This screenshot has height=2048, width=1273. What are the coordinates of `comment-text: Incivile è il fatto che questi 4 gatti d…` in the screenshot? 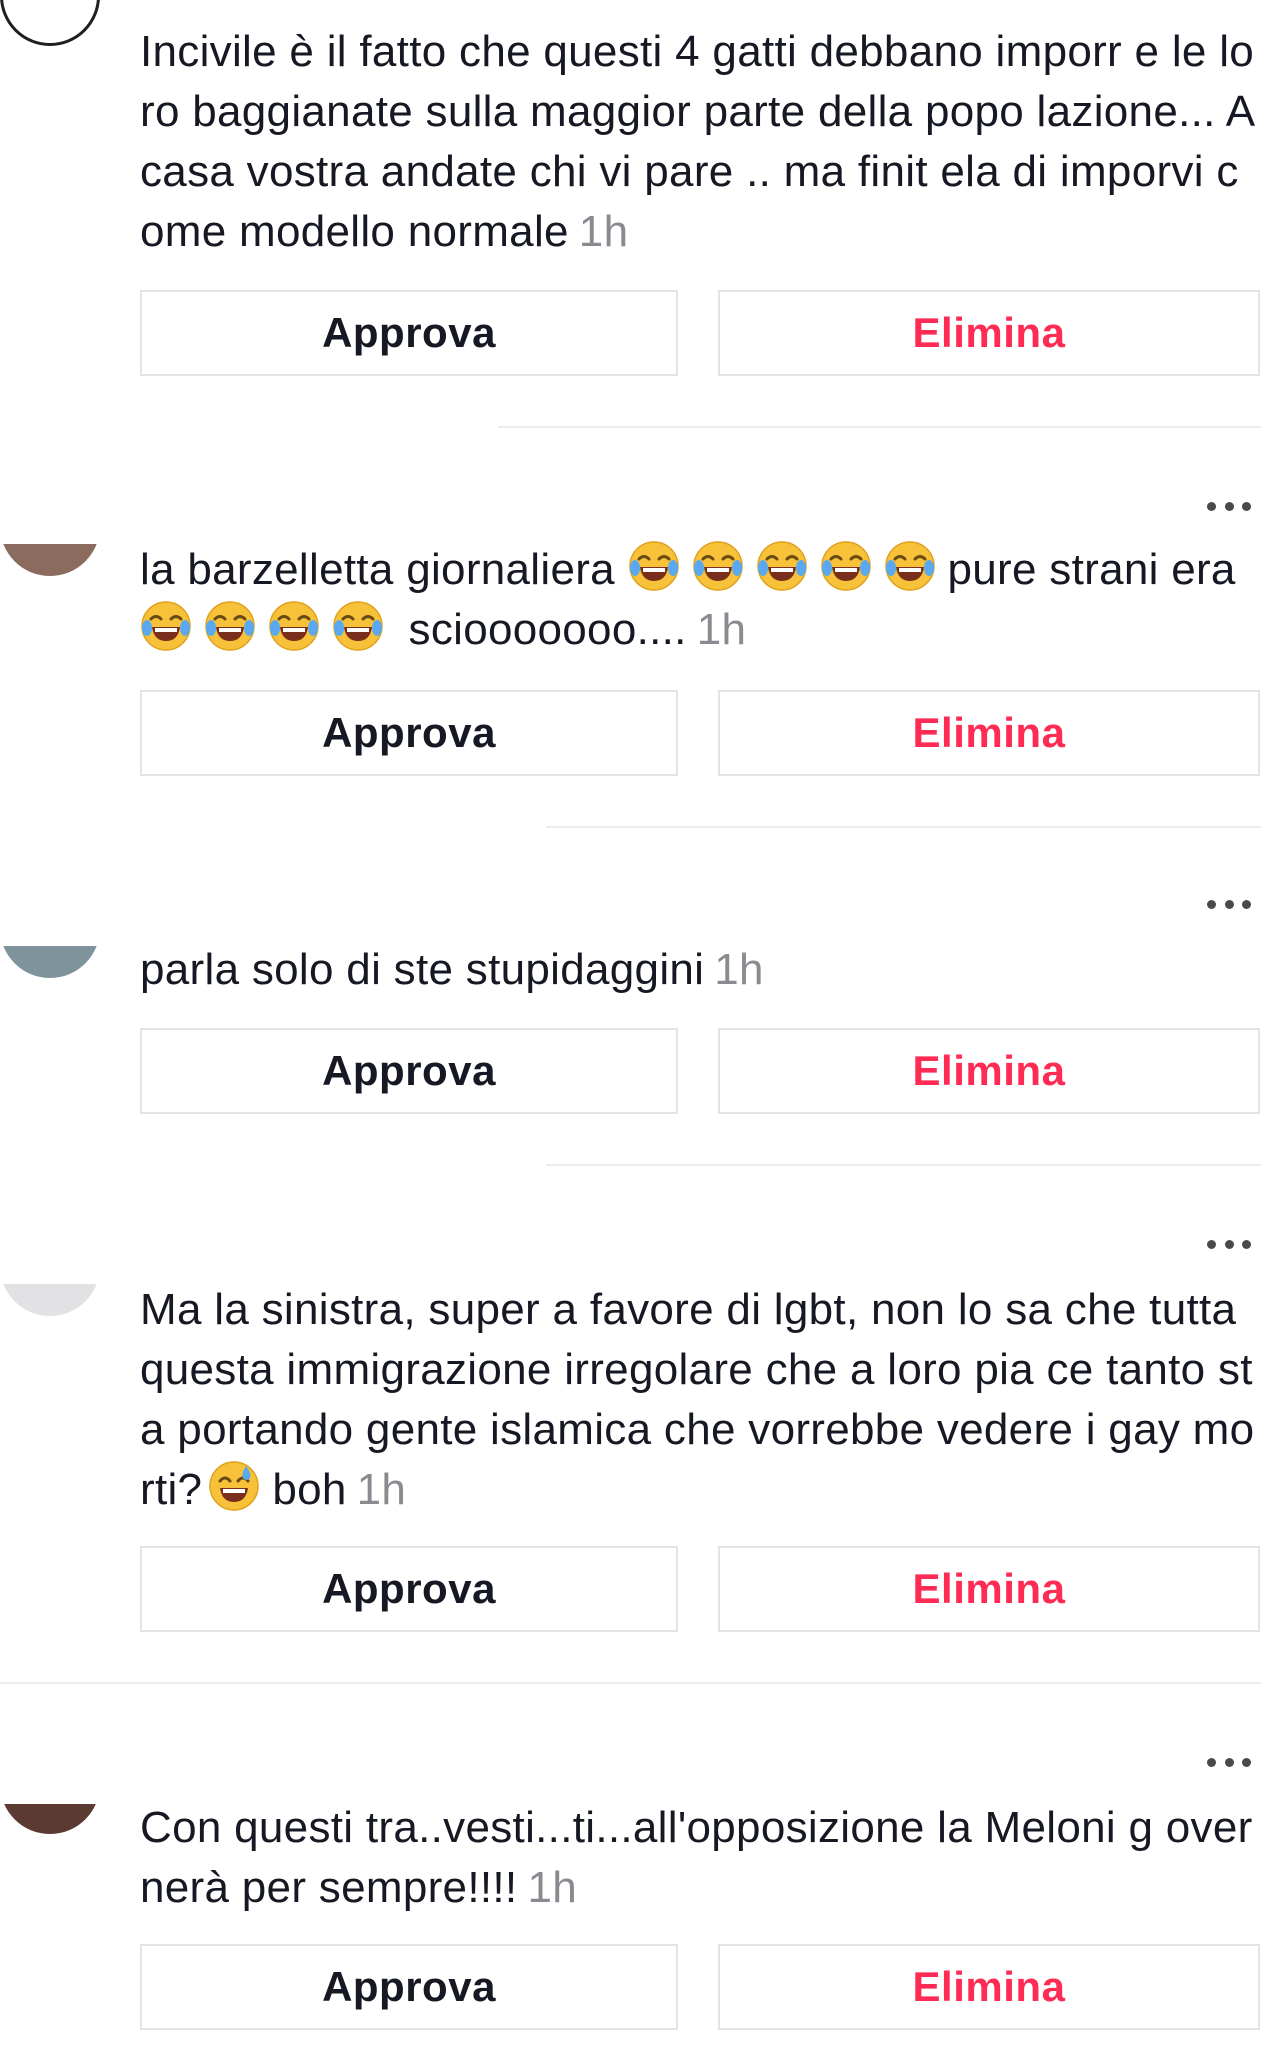 It's located at (700, 142).